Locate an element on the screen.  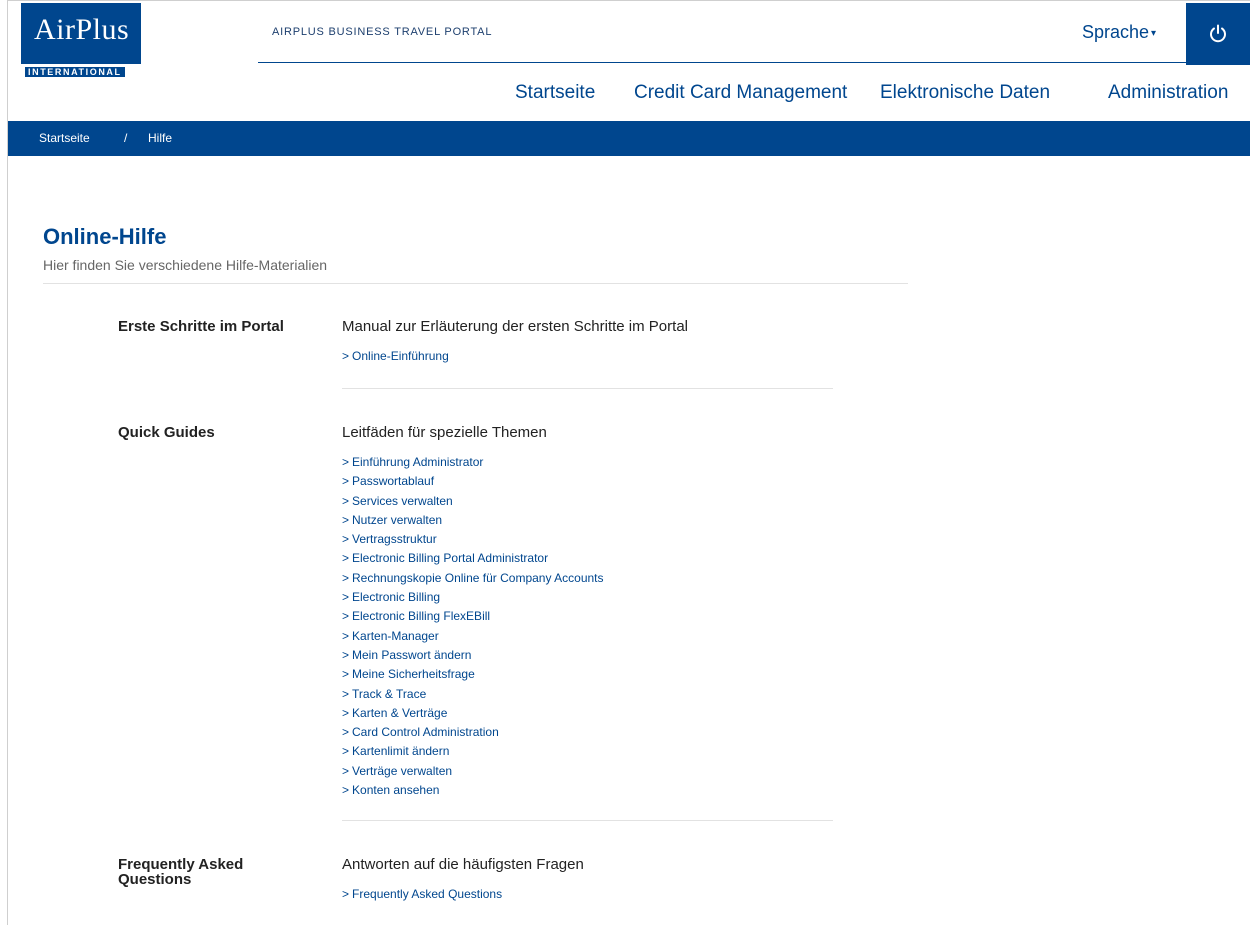
help-link: > Online-Einführung is located at coordinates (395, 356).